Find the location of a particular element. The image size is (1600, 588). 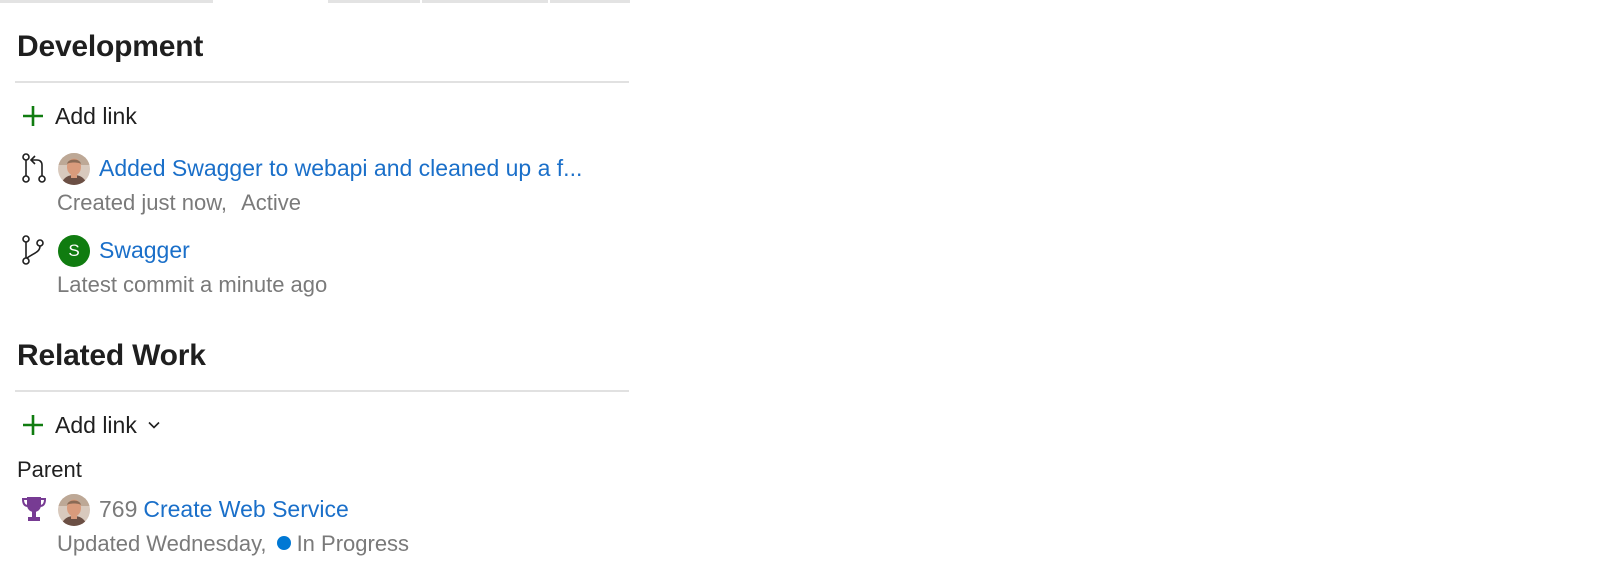

author-avatar is located at coordinates (74, 169).